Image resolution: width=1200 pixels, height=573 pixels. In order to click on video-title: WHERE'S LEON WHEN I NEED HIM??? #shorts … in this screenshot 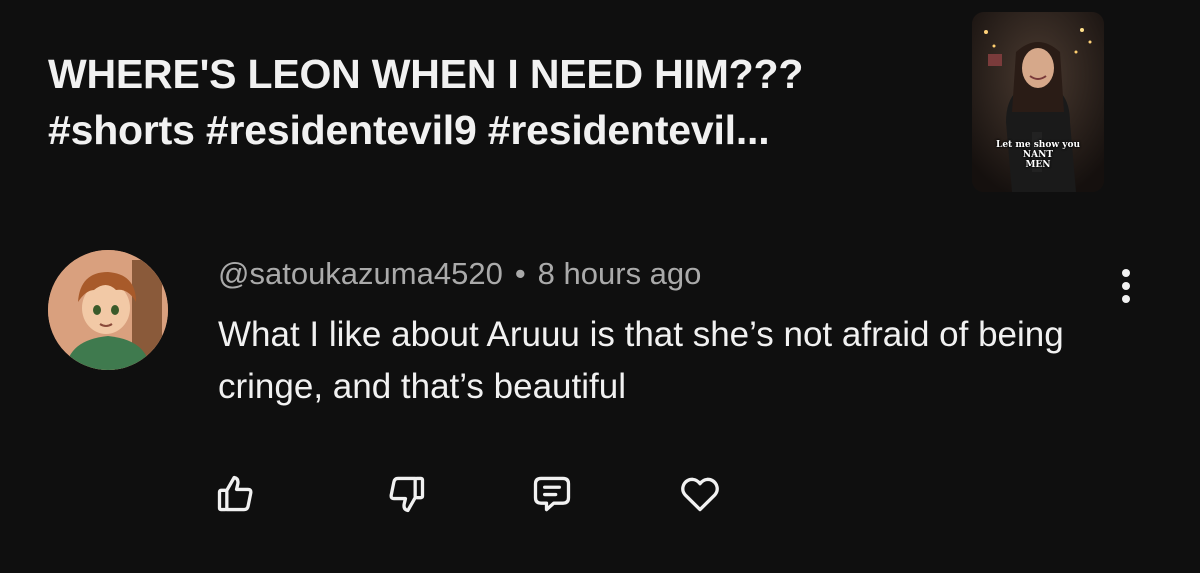, I will do `click(488, 102)`.